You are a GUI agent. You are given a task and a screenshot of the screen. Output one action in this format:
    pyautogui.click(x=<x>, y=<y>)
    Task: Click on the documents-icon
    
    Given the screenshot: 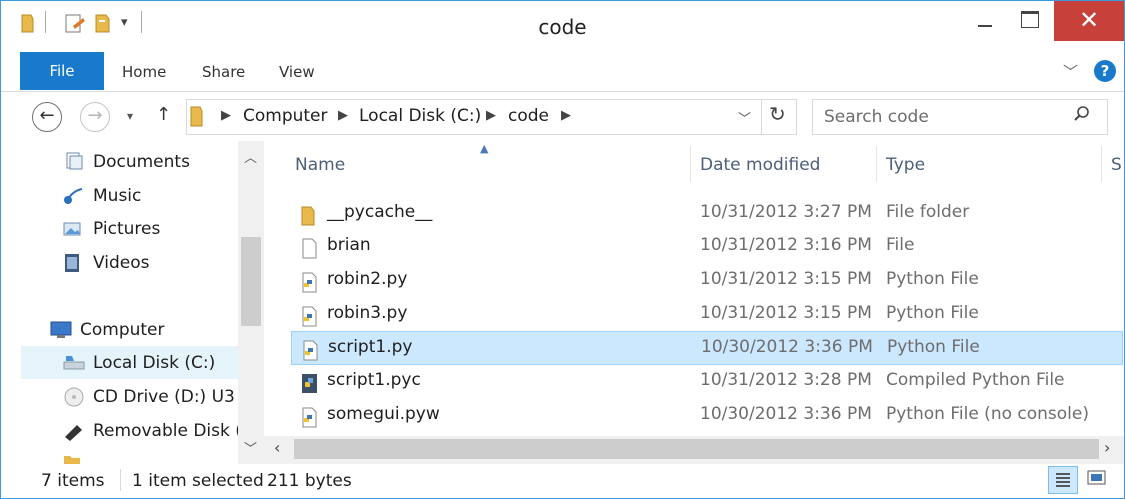 What is the action you would take?
    pyautogui.click(x=74, y=163)
    